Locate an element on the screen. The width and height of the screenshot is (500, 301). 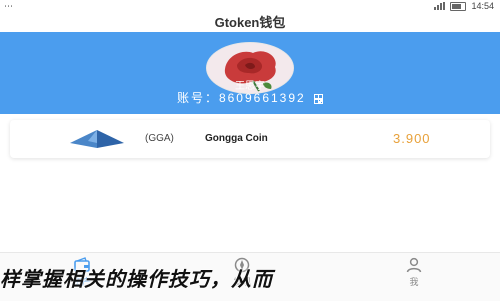
overlay-caption: 样掌握相关的操作技巧，从而 is located at coordinates (136, 279).